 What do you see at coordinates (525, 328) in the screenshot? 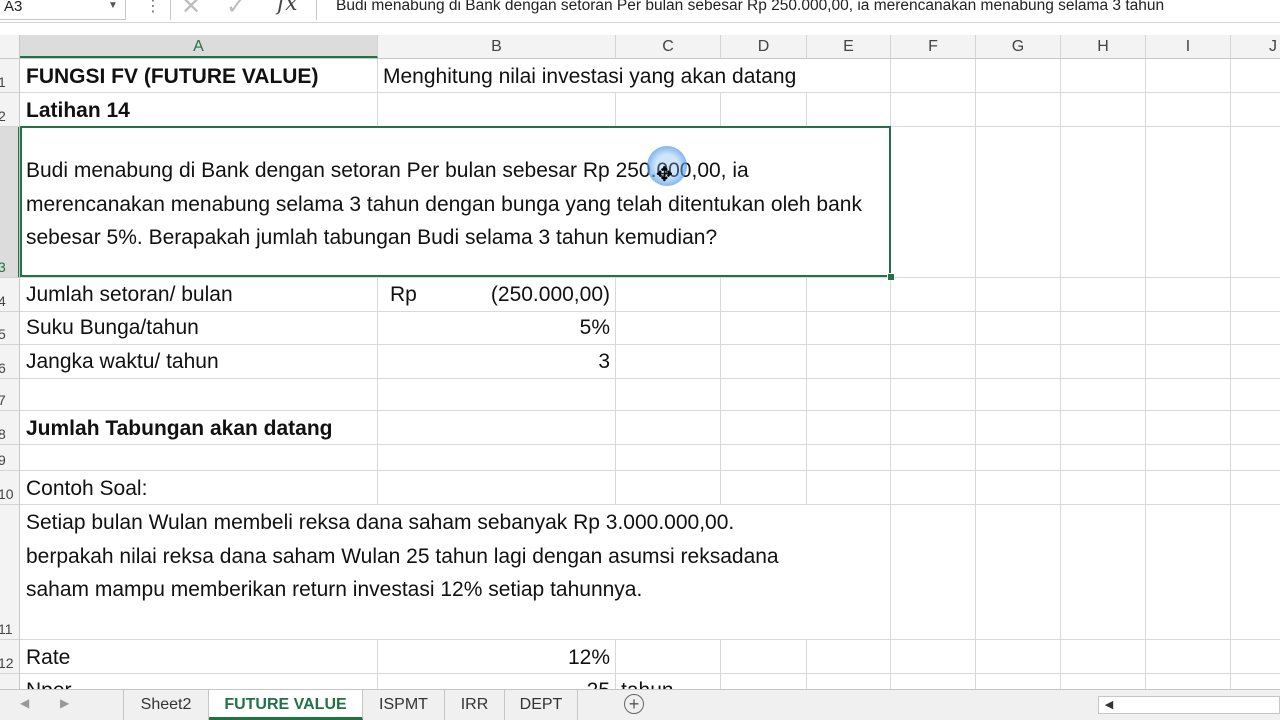
I see `cell-b5: 5%` at bounding box center [525, 328].